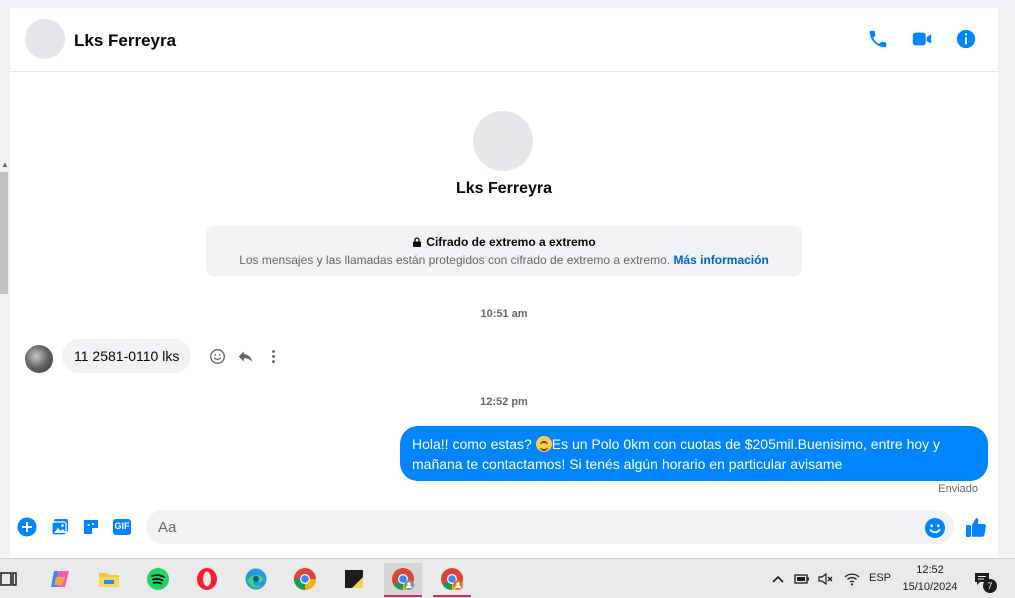 Image resolution: width=1015 pixels, height=598 pixels. What do you see at coordinates (802, 579) in the screenshot?
I see `battery-icon` at bounding box center [802, 579].